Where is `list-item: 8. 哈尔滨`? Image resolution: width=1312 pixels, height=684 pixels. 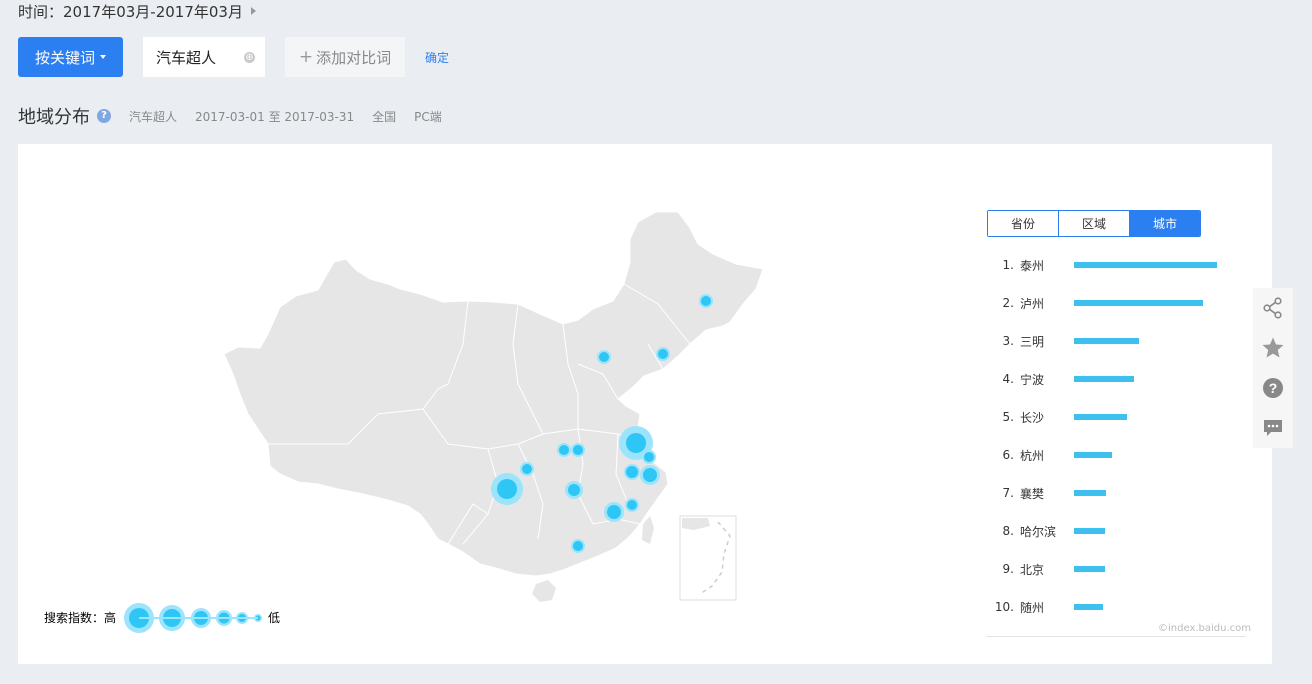
list-item: 8. 哈尔滨 is located at coordinates (1116, 531).